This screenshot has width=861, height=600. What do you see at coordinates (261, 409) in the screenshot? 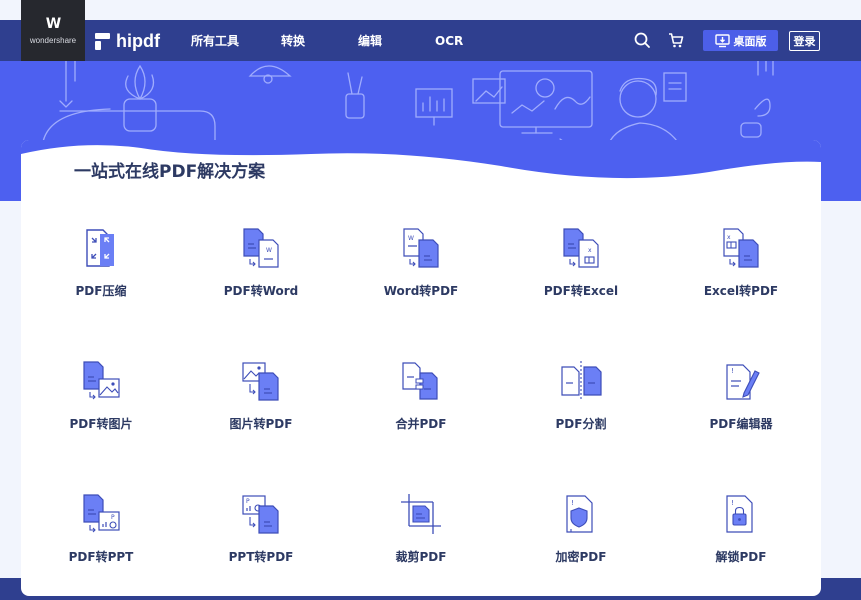
I see `tool-image-to-pdf: 图片转PDF` at bounding box center [261, 409].